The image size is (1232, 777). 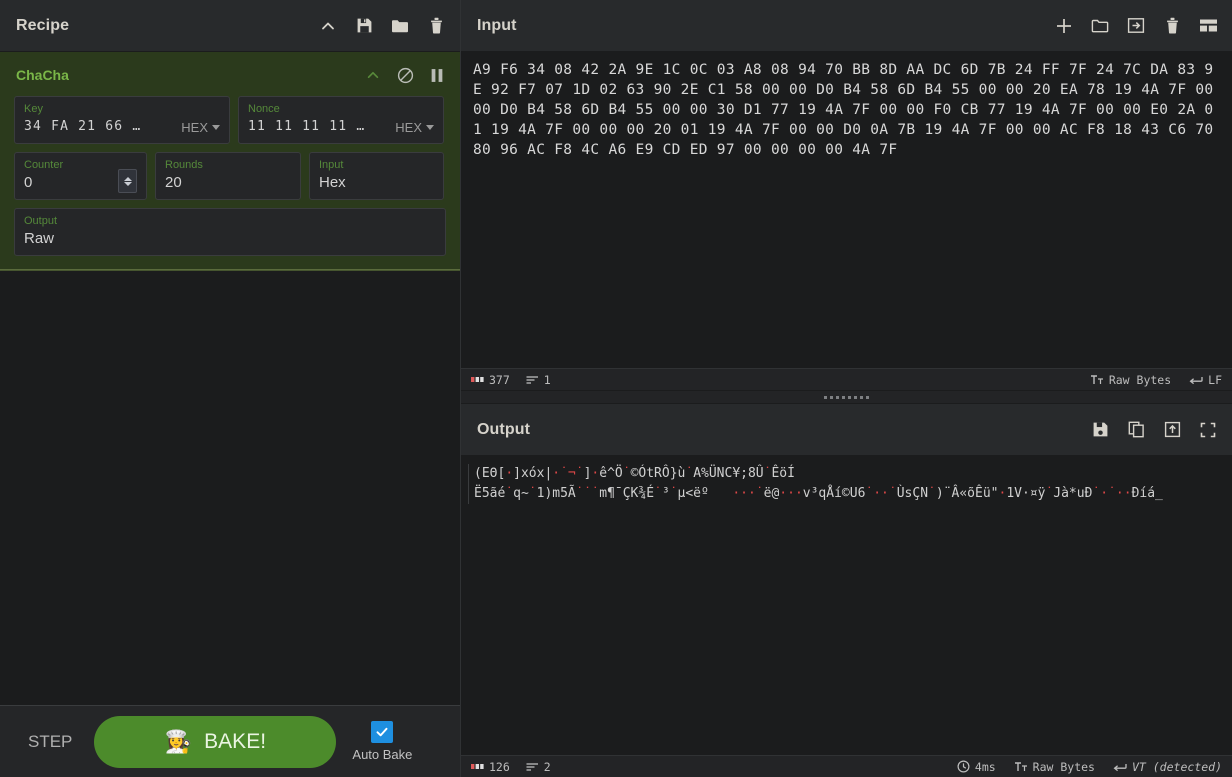 What do you see at coordinates (1215, 379) in the screenshot?
I see `input-line-ending-value: LF` at bounding box center [1215, 379].